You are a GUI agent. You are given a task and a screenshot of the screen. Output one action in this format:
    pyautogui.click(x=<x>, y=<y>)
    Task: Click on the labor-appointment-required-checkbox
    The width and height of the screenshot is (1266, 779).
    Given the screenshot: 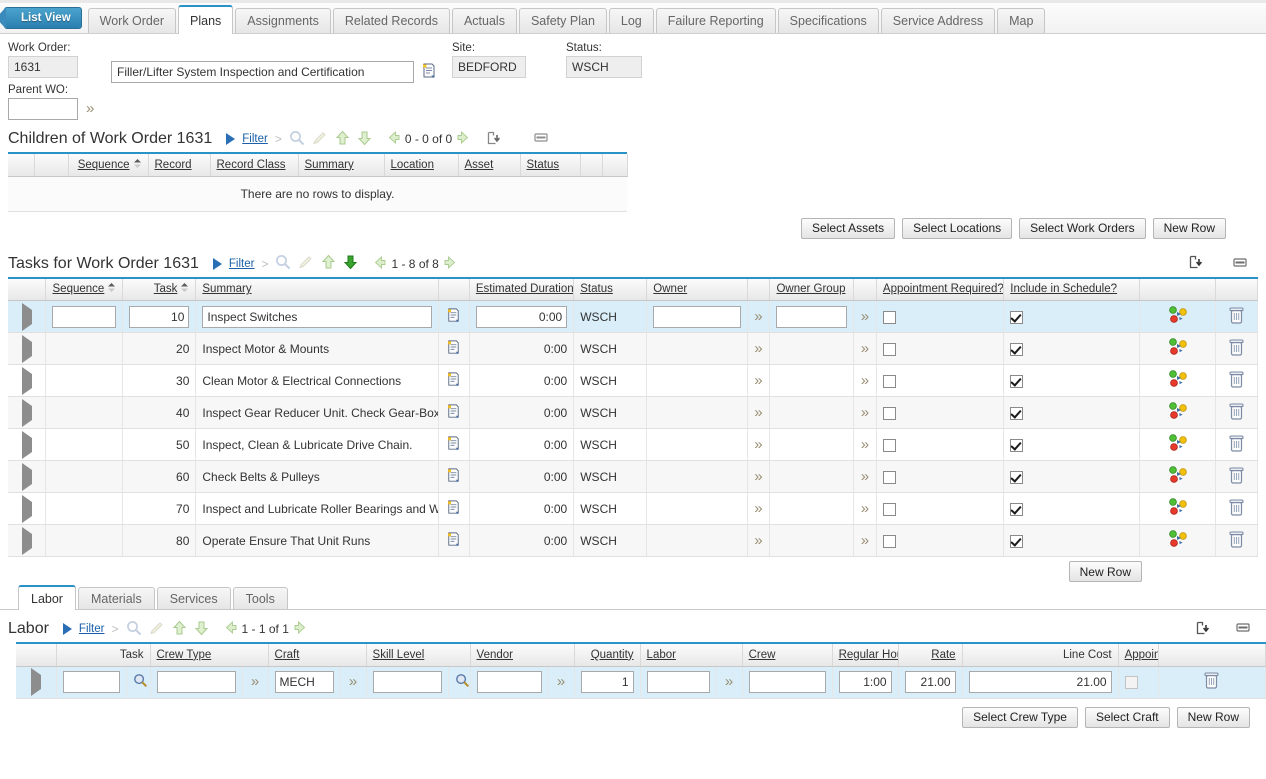 What is the action you would take?
    pyautogui.click(x=1131, y=683)
    